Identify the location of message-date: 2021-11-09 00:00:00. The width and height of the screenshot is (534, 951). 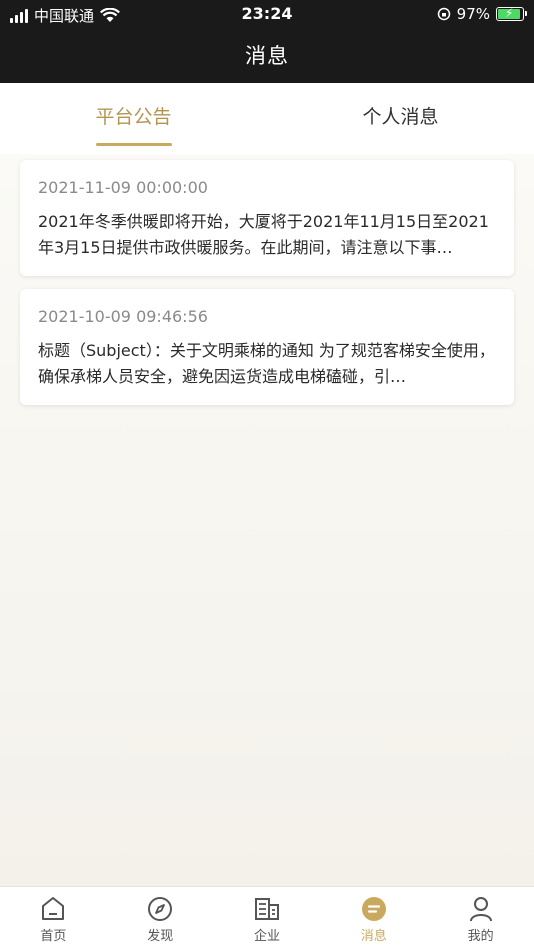
(123, 187).